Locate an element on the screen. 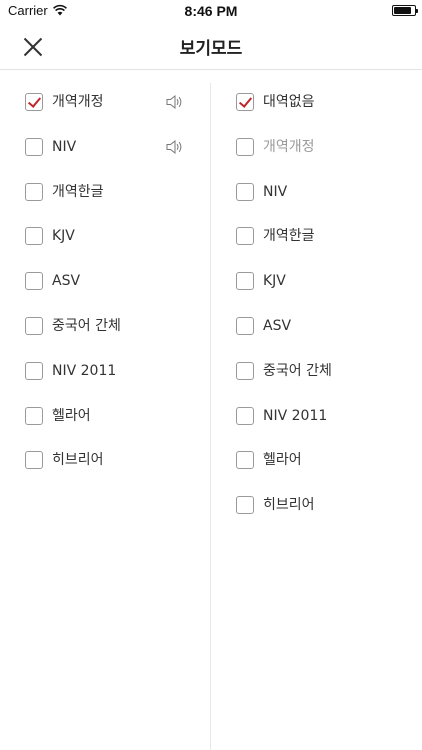 The height and width of the screenshot is (750, 422). translation-label: 대역없음 is located at coordinates (289, 102).